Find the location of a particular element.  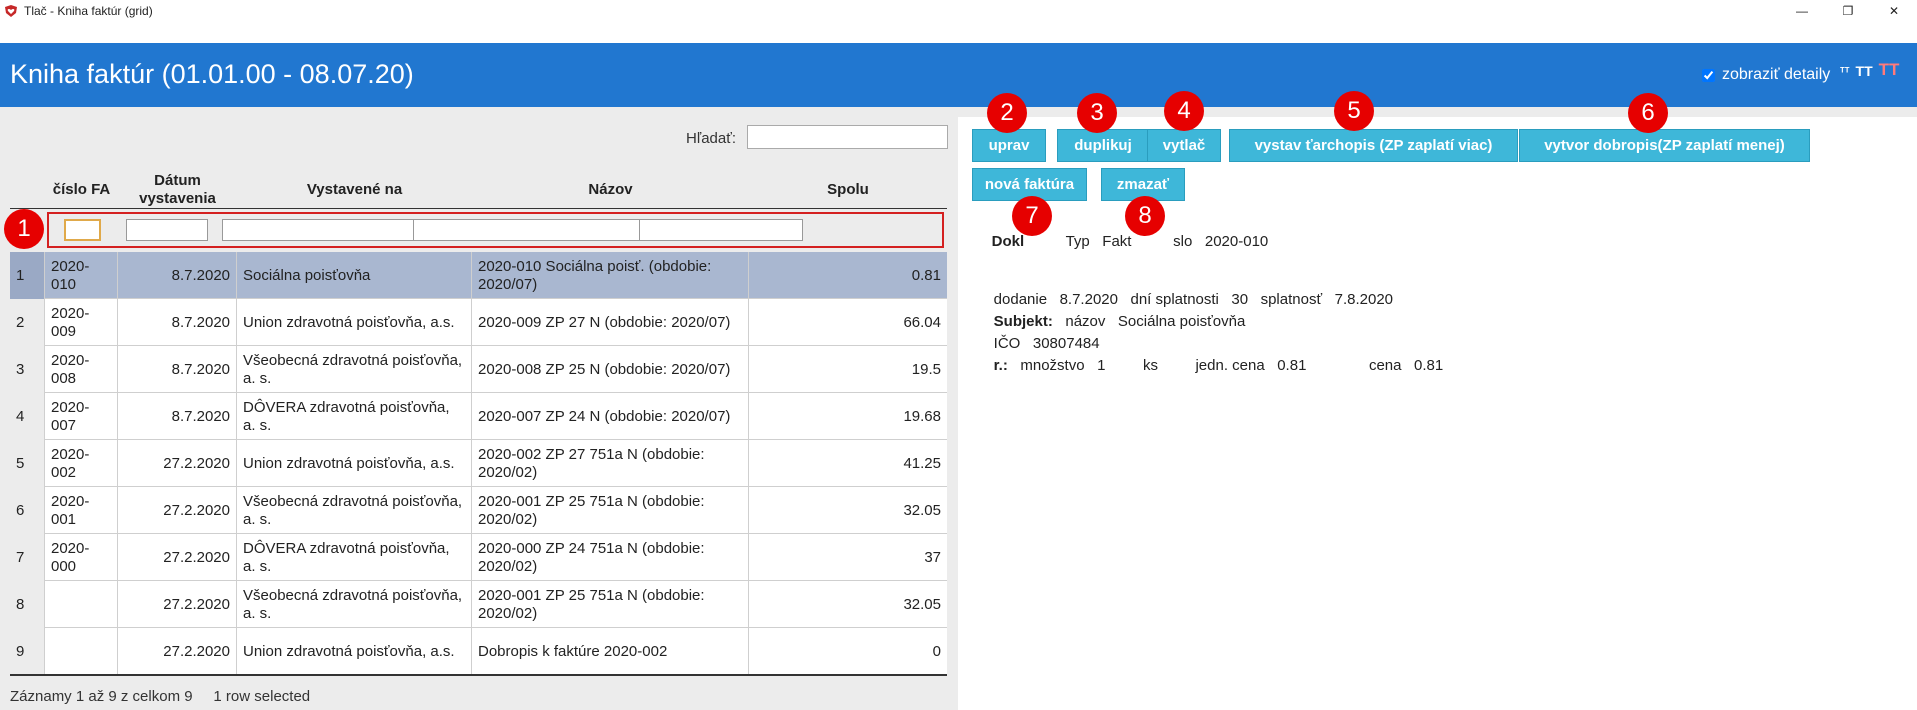

selection-count: 1 row selected is located at coordinates (262, 696).